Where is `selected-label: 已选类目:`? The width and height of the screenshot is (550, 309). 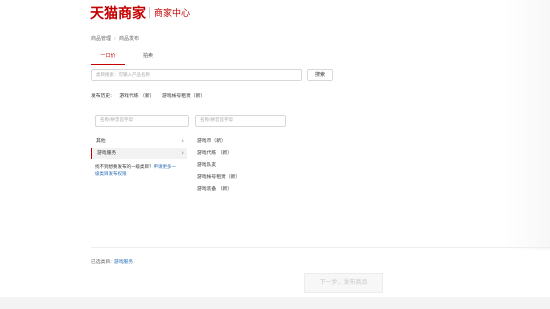 selected-label: 已选类目: is located at coordinates (101, 262).